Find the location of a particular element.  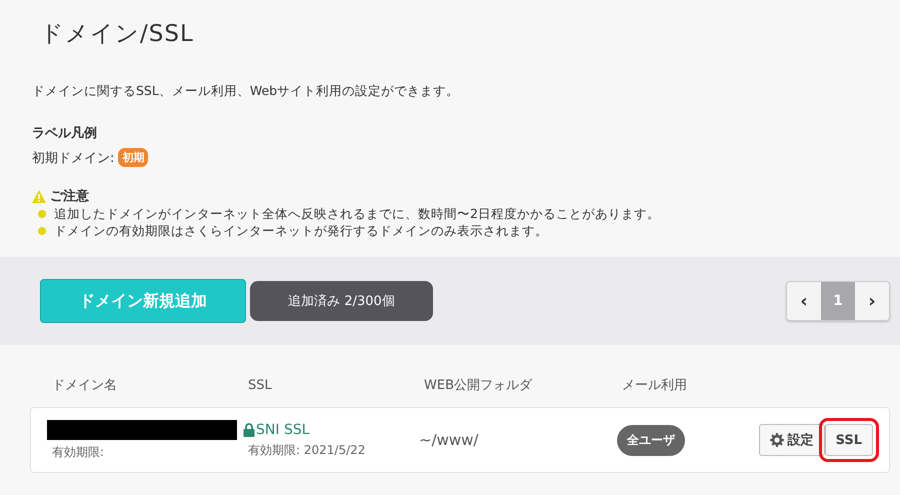

page-title: ドメイン/SSL is located at coordinates (117, 34).